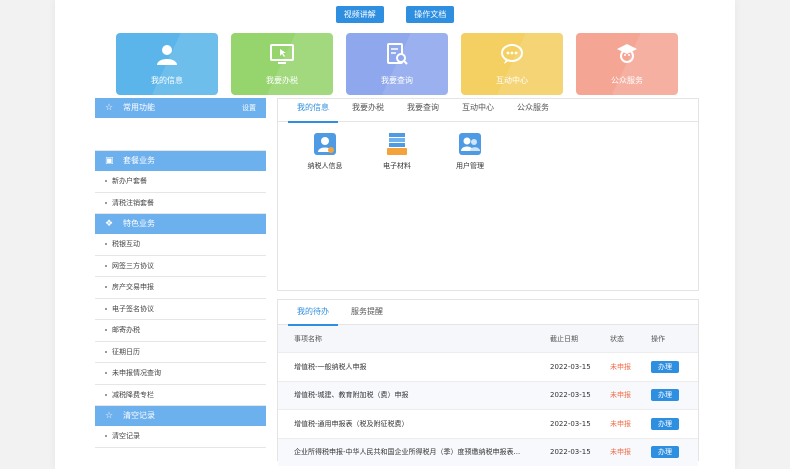 This screenshot has height=469, width=790. Describe the element at coordinates (133, 308) in the screenshot. I see `sidebar-item-label: 电子签名协议` at that location.